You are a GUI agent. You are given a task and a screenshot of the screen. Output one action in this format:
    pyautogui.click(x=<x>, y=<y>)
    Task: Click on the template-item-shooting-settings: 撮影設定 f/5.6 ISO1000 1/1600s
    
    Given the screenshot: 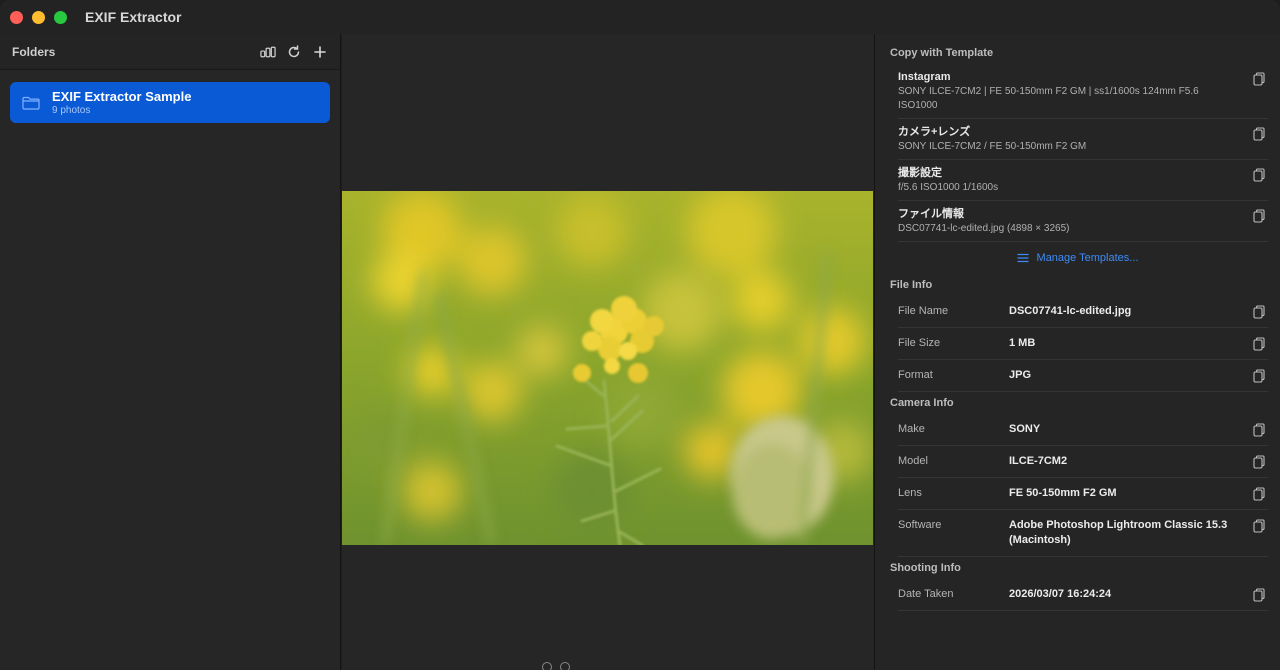 What is the action you would take?
    pyautogui.click(x=1083, y=180)
    